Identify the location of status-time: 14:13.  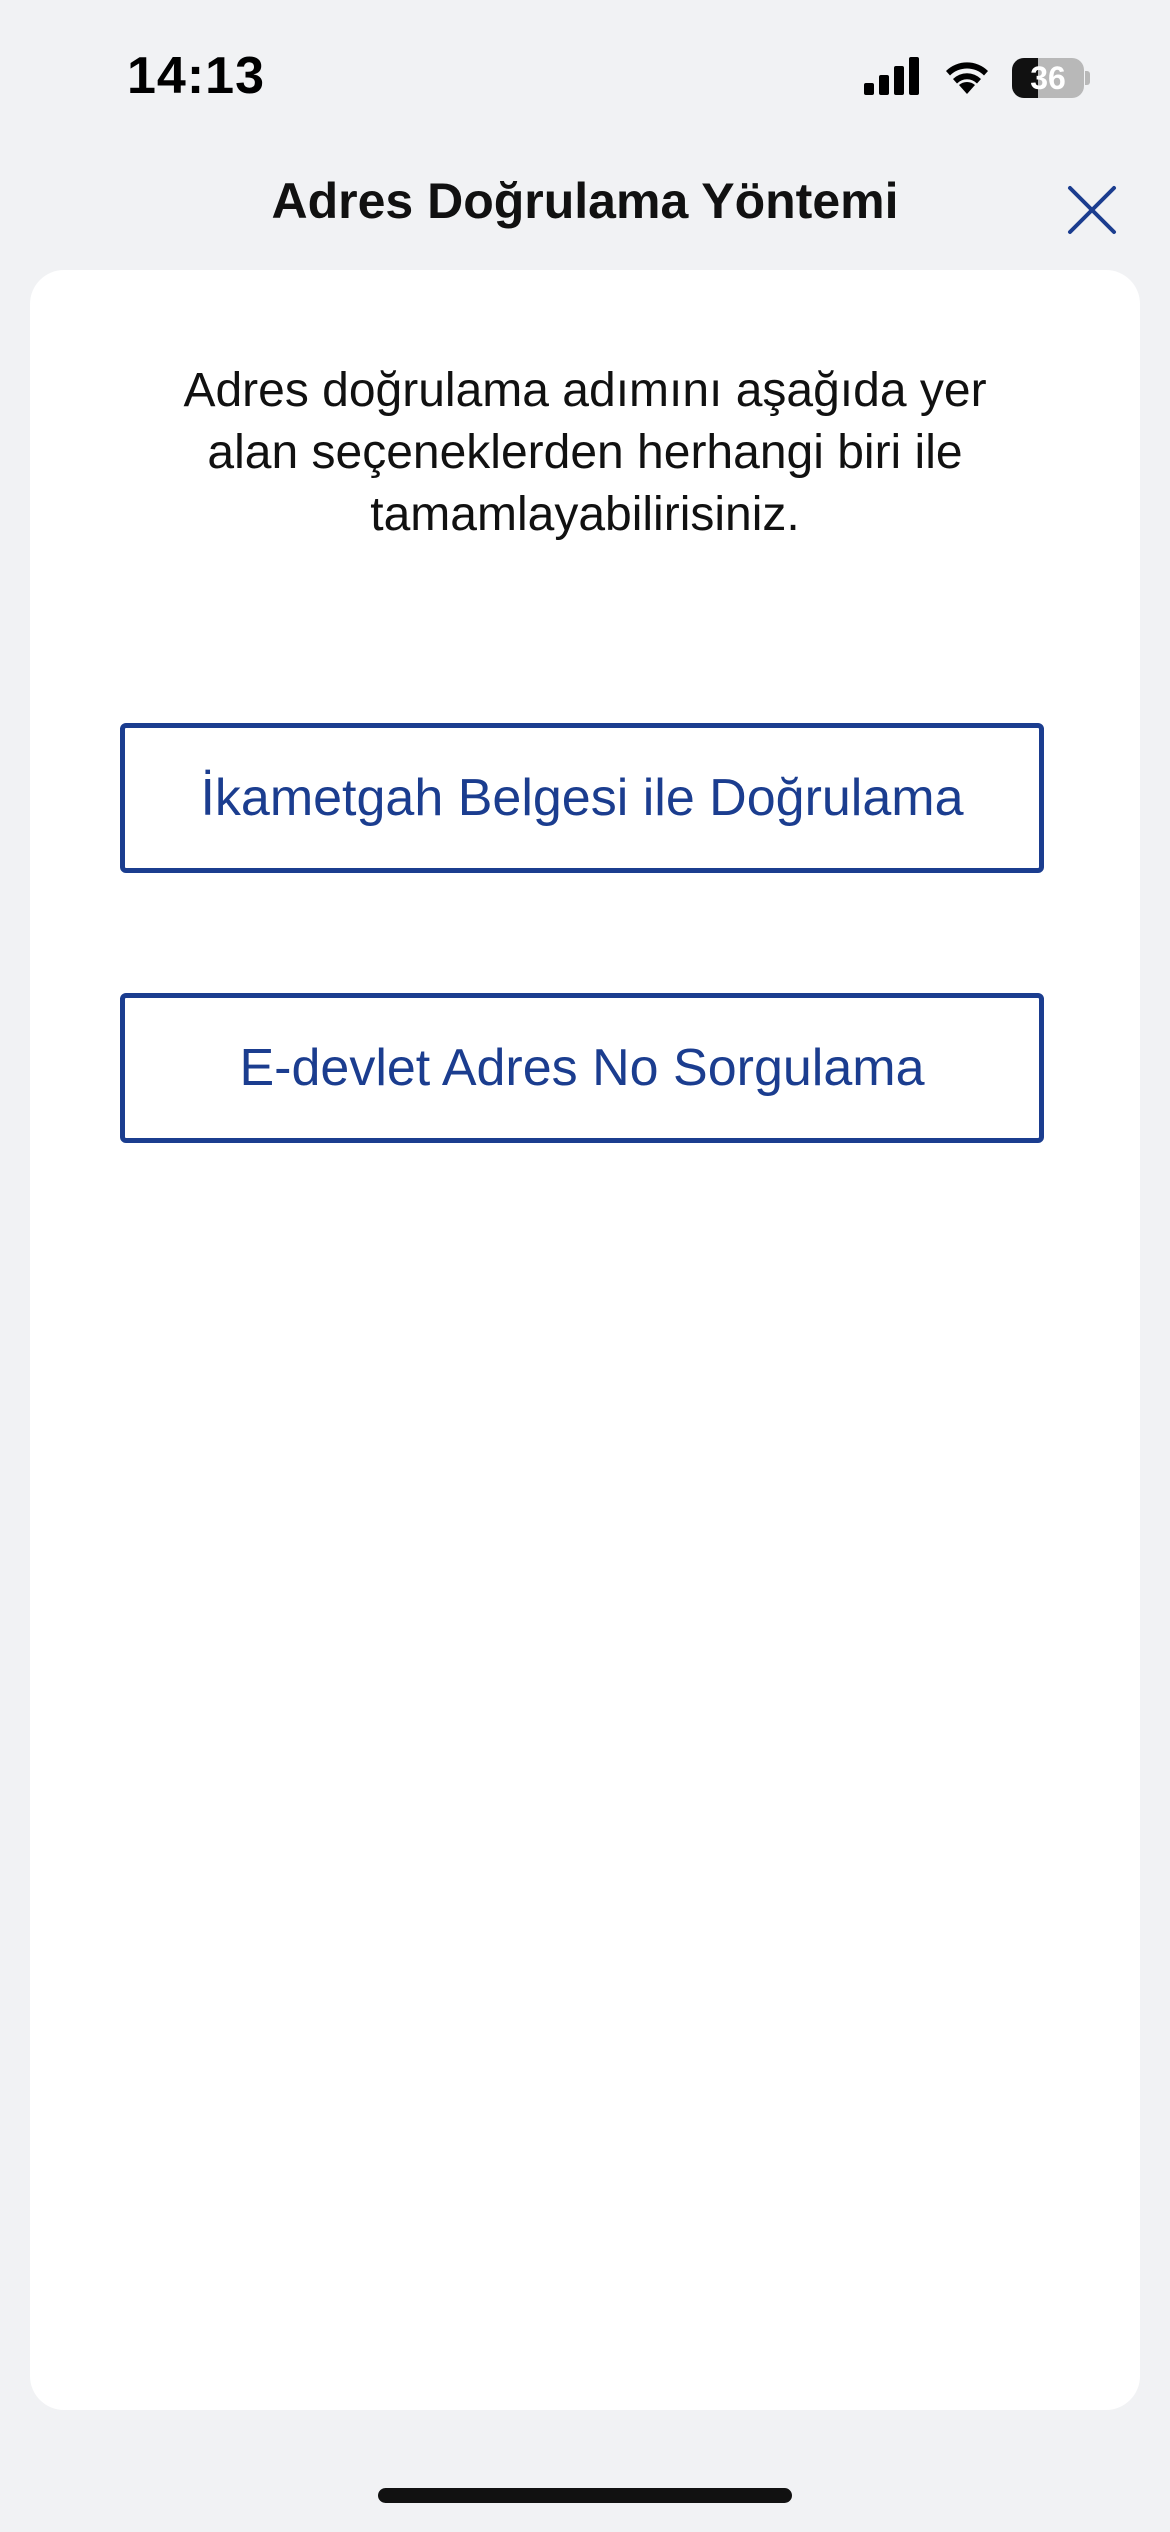
(196, 76).